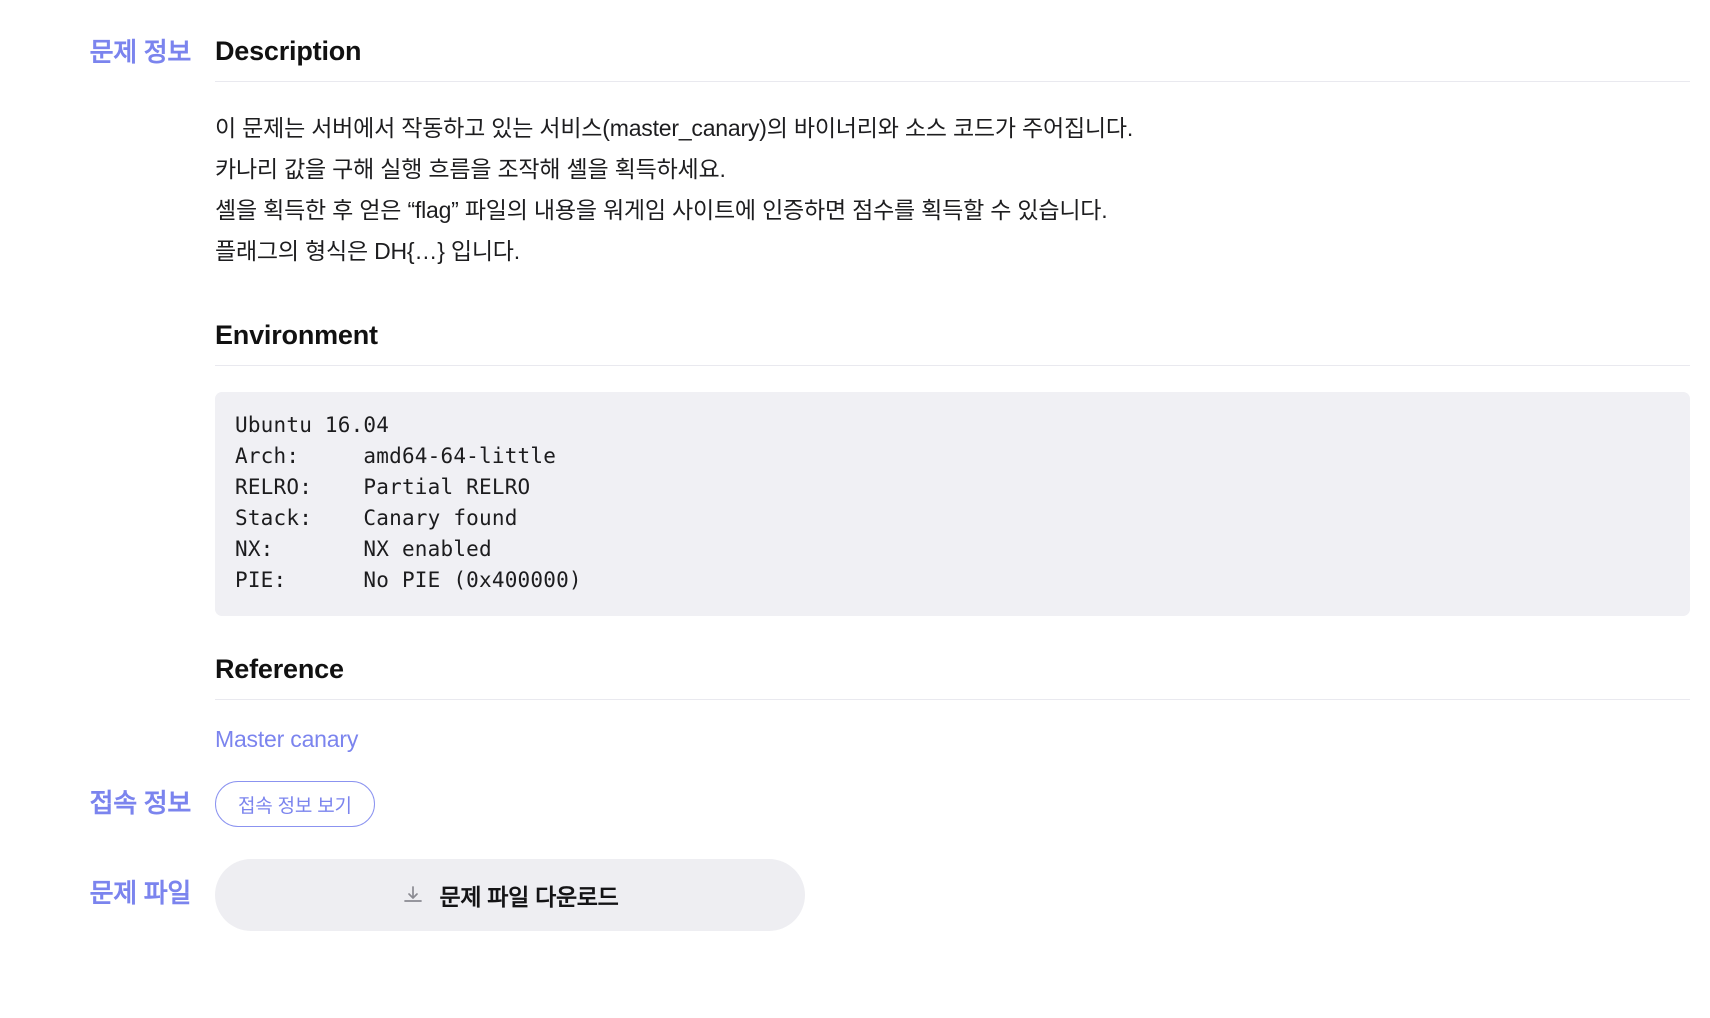  Describe the element at coordinates (413, 895) in the screenshot. I see `download-icon` at that location.